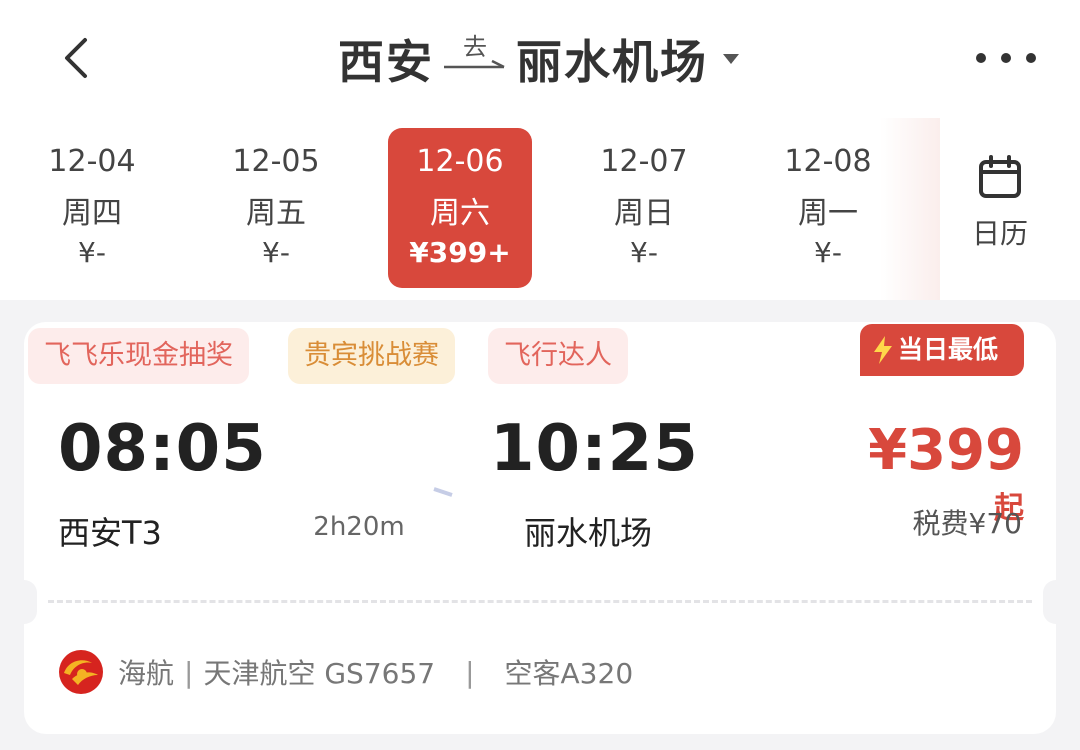  I want to click on calendar-button: 日历, so click(1000, 209).